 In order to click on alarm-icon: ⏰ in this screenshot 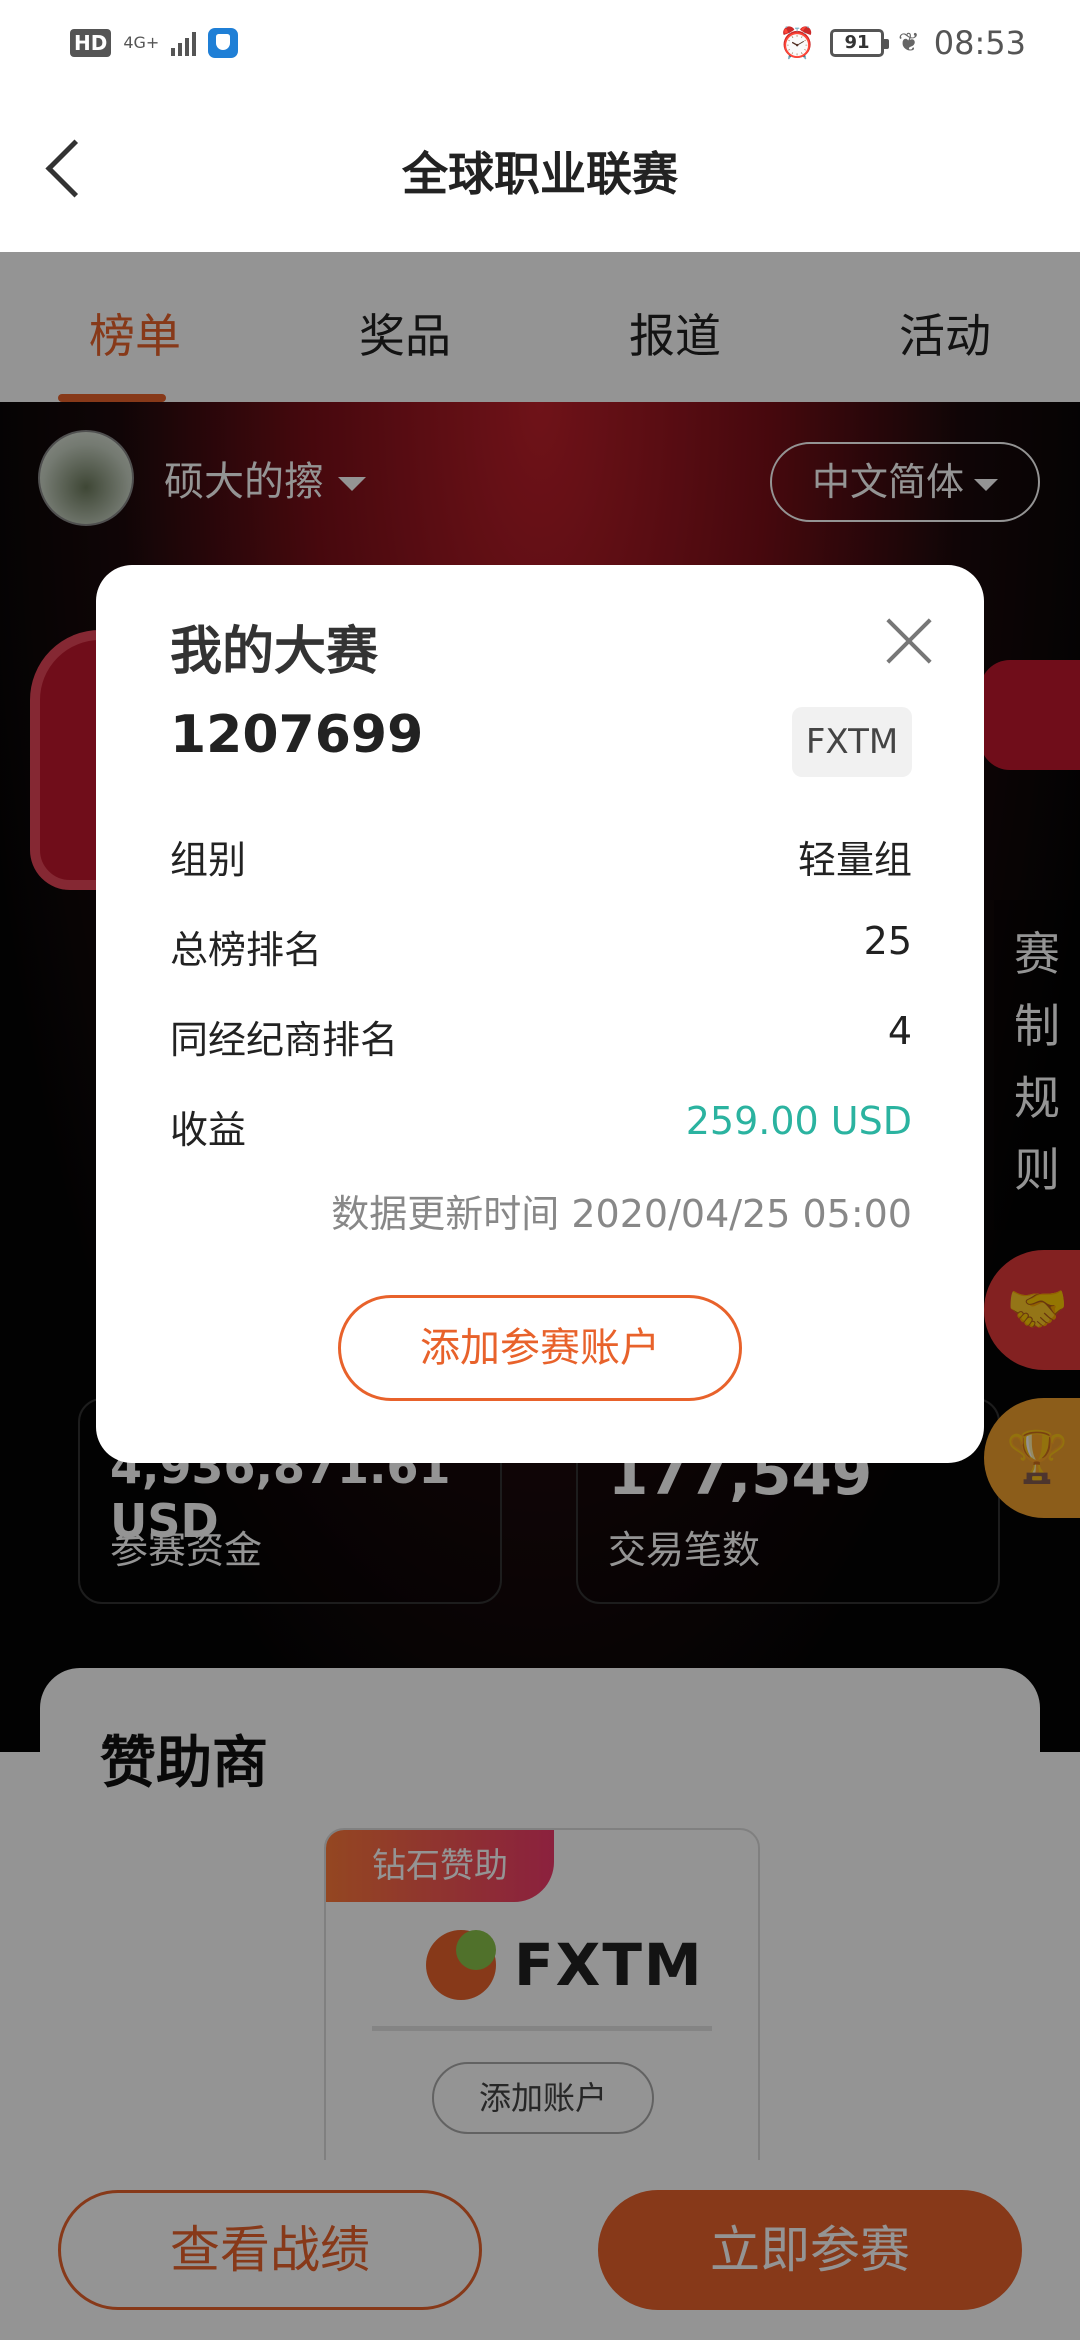, I will do `click(797, 43)`.